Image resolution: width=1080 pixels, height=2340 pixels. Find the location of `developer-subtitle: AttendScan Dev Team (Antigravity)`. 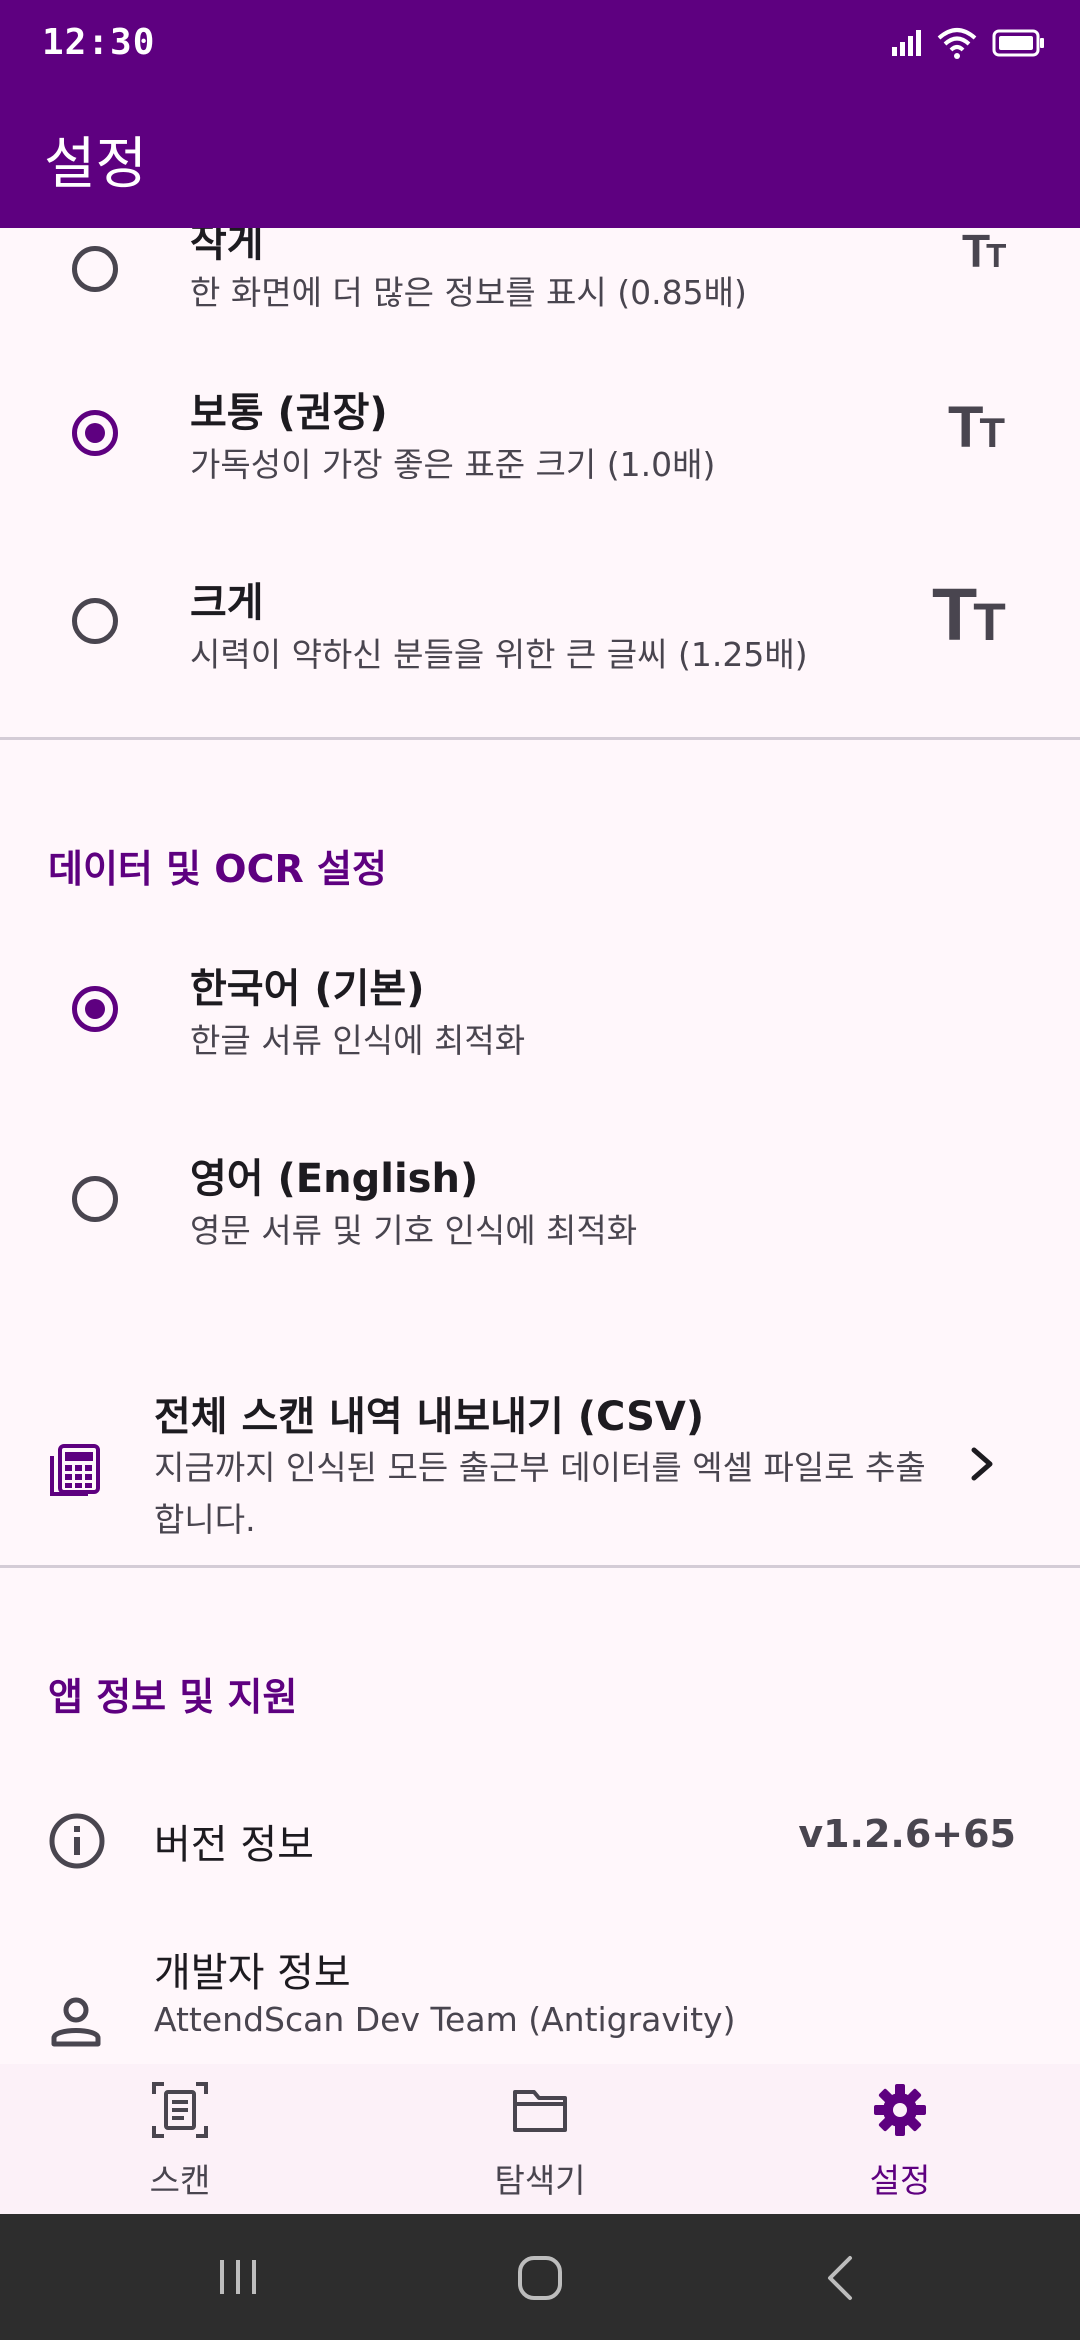

developer-subtitle: AttendScan Dev Team (Antigravity) is located at coordinates (445, 2019).